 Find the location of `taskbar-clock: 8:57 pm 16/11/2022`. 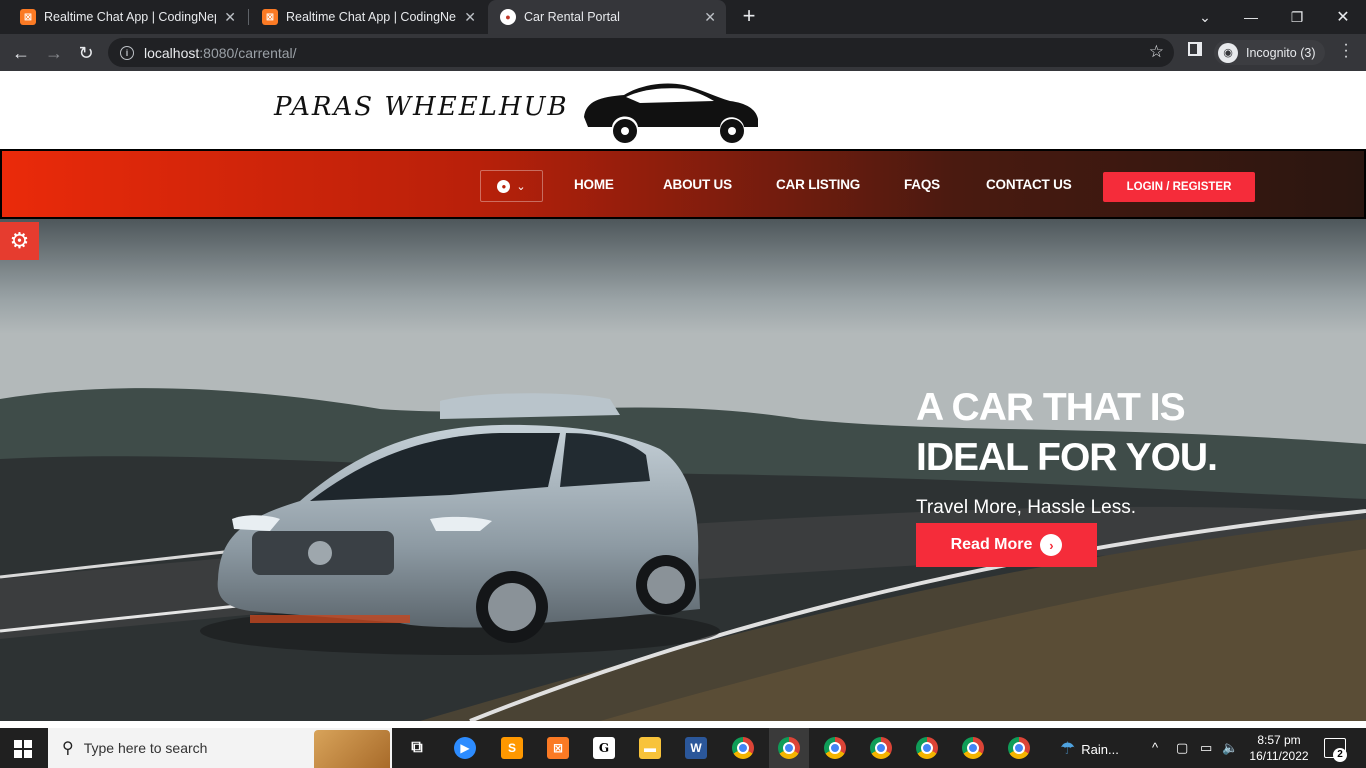

taskbar-clock: 8:57 pm 16/11/2022 is located at coordinates (1279, 748).